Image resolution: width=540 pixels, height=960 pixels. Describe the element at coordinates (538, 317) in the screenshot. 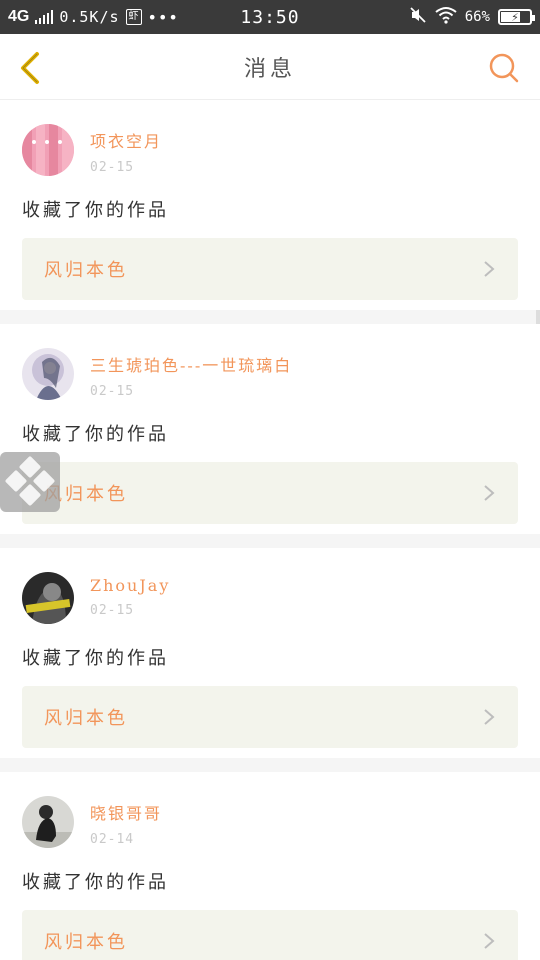

I see `scrollbar` at that location.